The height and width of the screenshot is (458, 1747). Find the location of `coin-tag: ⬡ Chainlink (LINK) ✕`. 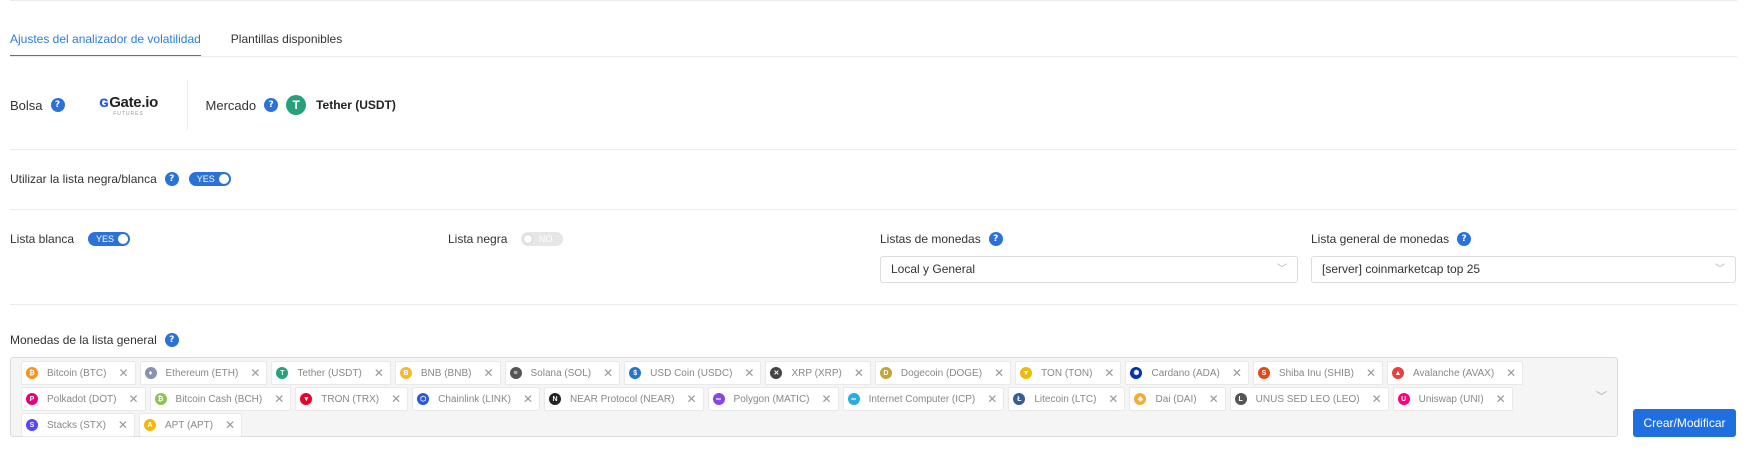

coin-tag: ⬡ Chainlink (LINK) ✕ is located at coordinates (476, 399).